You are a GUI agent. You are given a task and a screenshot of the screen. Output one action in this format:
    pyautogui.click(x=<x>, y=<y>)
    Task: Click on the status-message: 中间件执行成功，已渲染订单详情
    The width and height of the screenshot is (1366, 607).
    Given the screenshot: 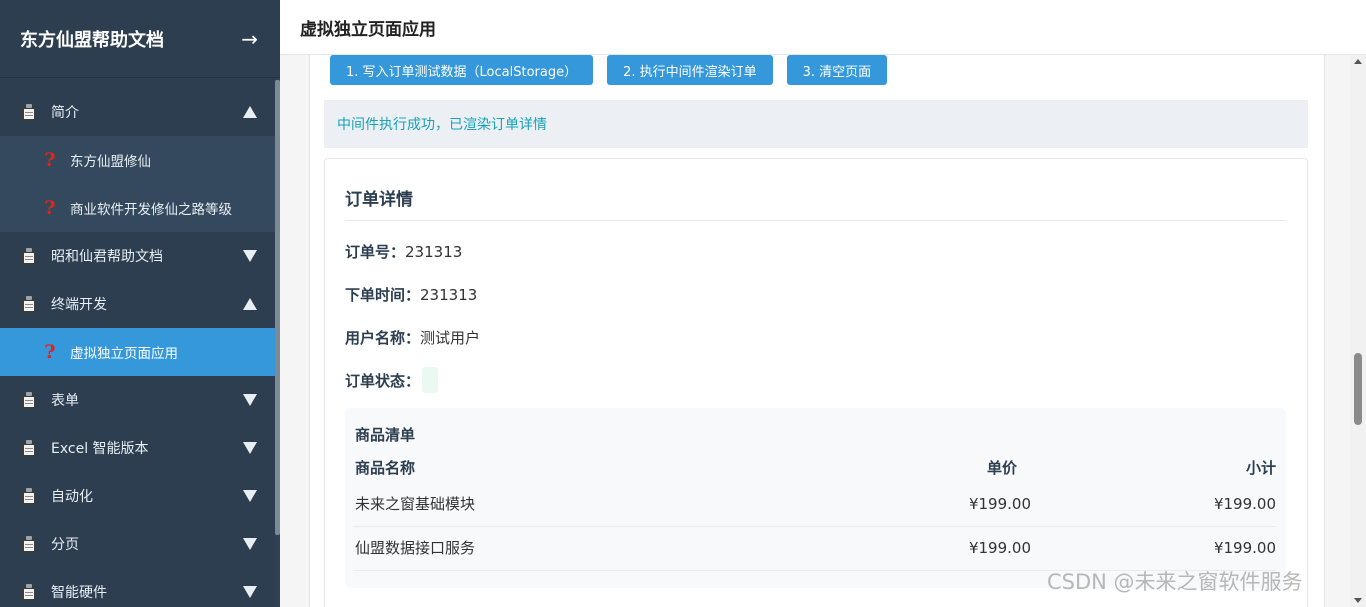 What is the action you would take?
    pyautogui.click(x=816, y=124)
    